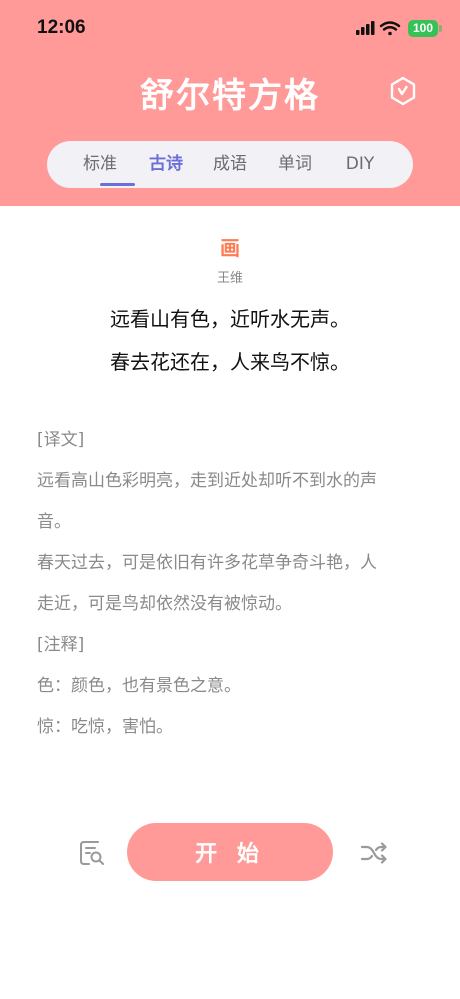 This screenshot has width=460, height=999. I want to click on note-line: 远看高山色彩明亮，走到近处却听不到水的声, so click(207, 481).